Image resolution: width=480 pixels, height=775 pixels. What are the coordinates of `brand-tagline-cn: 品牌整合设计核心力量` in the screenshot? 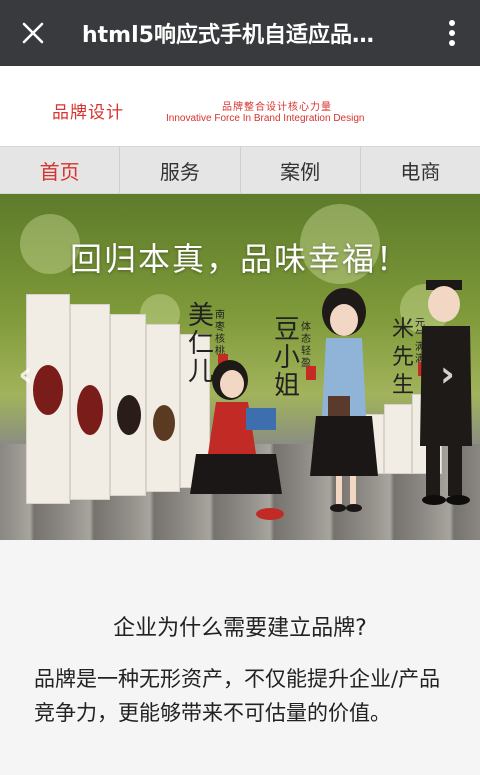 It's located at (277, 105).